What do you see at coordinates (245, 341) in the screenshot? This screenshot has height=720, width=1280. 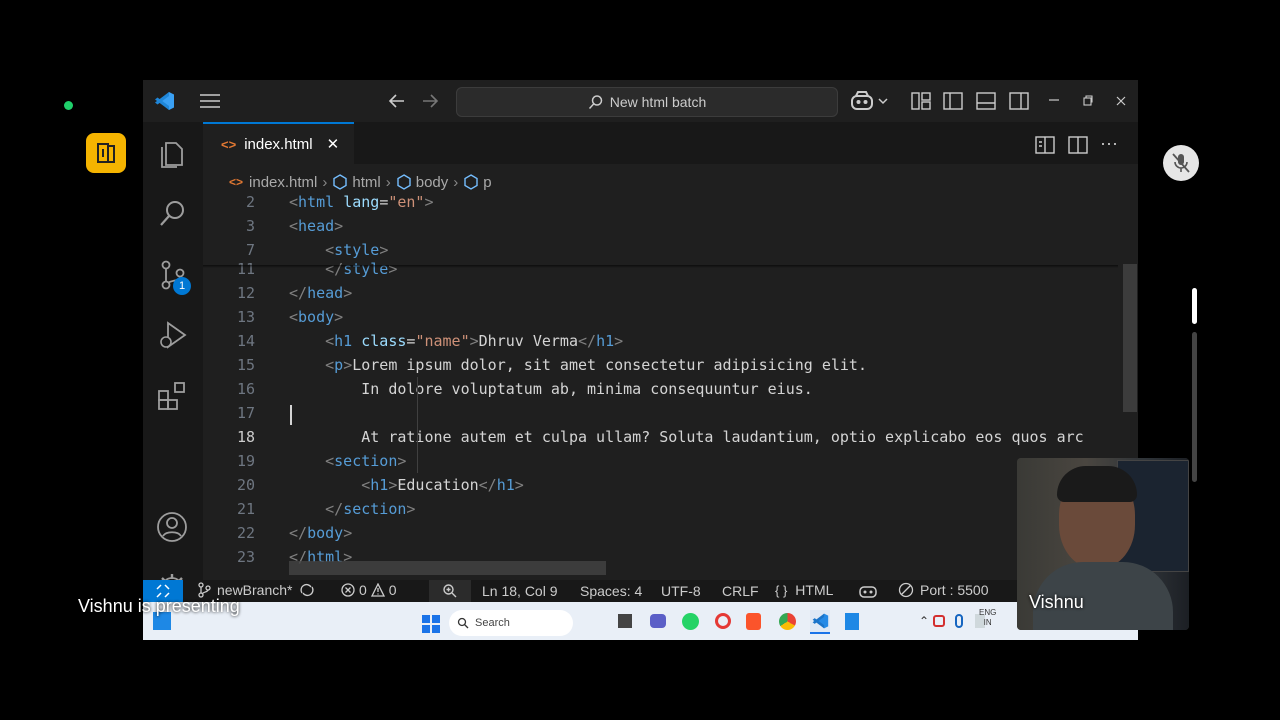 I see `line-number: 14` at bounding box center [245, 341].